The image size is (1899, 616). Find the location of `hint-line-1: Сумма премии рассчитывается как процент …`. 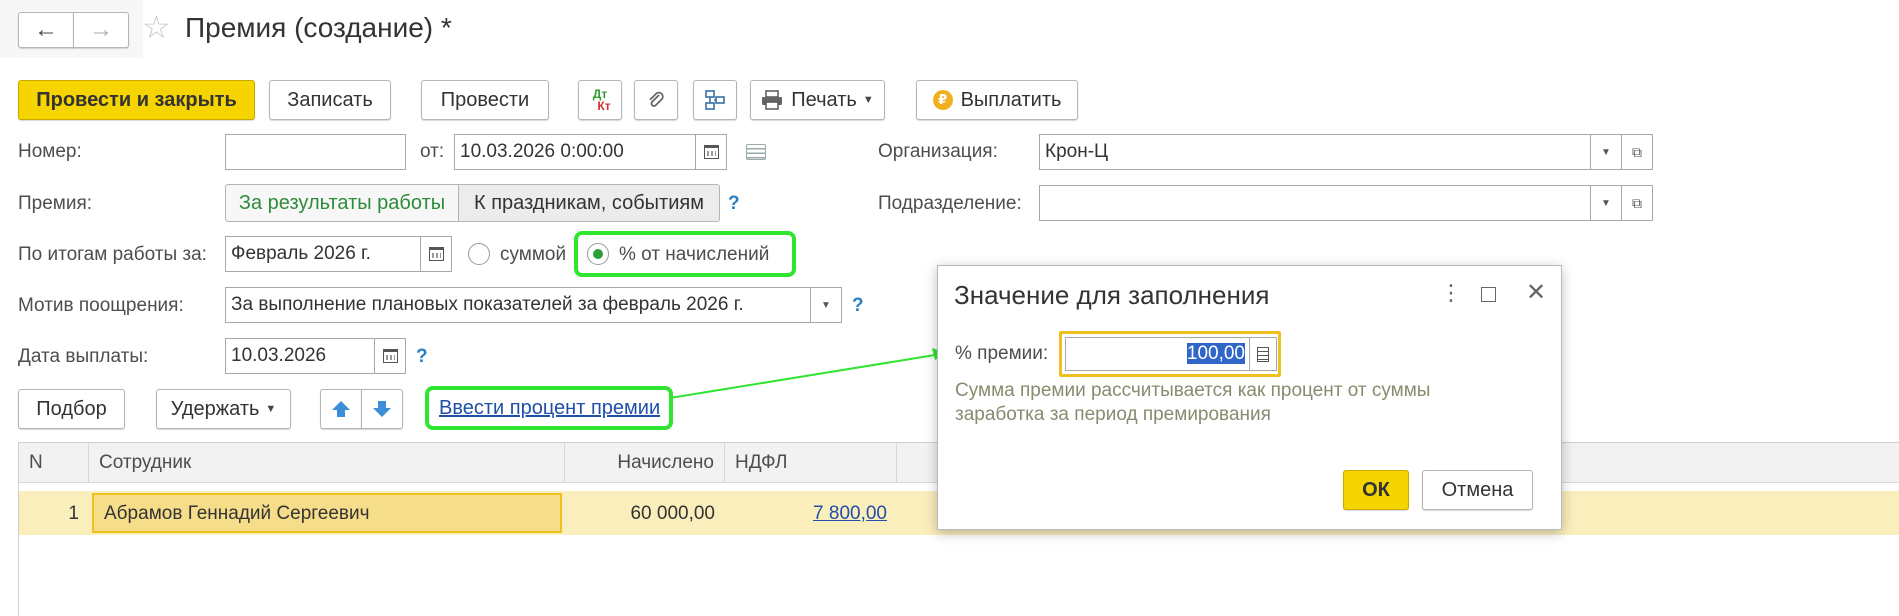

hint-line-1: Сумма премии рассчитывается как процент … is located at coordinates (1193, 390).